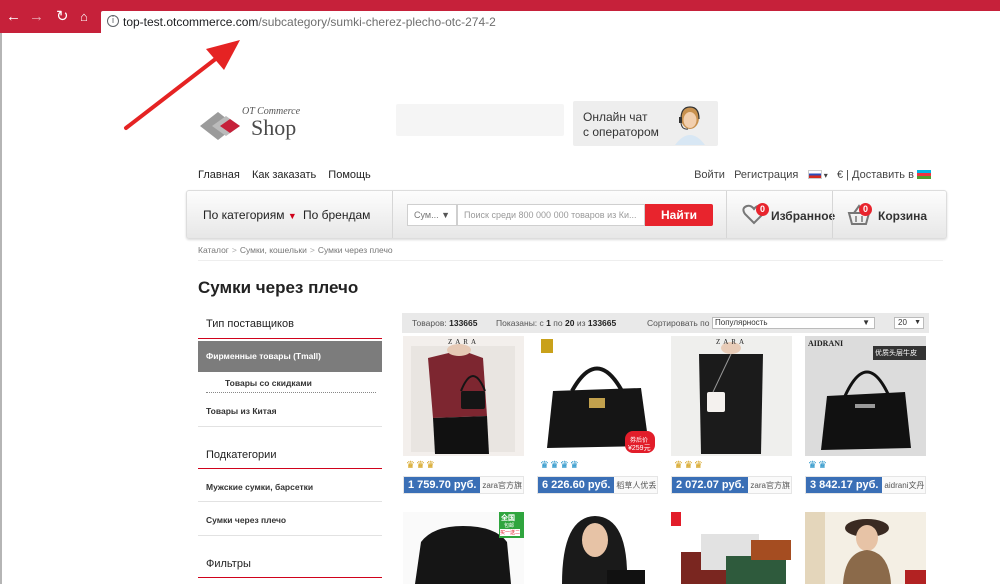 This screenshot has height=584, width=1000. Describe the element at coordinates (645, 123) in the screenshot. I see `online-chat-widget: Онлайн чат с оператором` at that location.